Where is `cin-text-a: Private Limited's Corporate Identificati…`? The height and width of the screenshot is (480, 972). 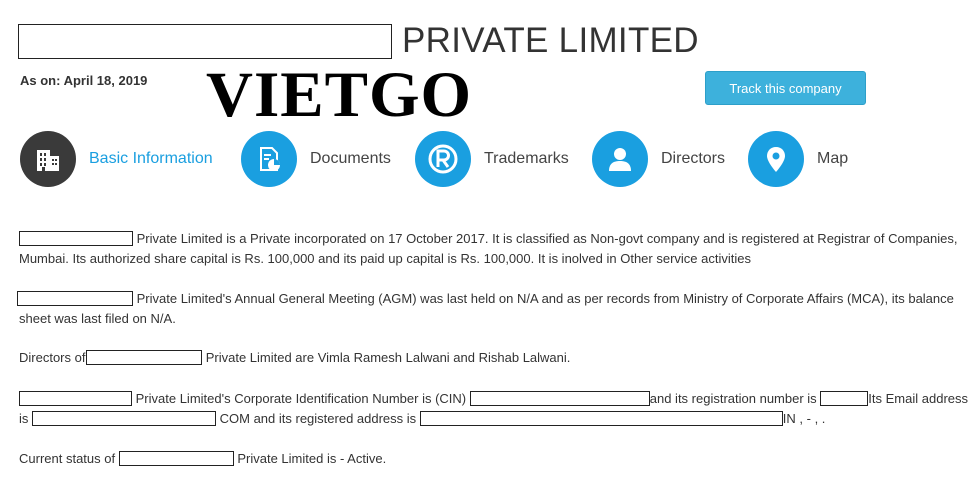 cin-text-a: Private Limited's Corporate Identificati… is located at coordinates (301, 398).